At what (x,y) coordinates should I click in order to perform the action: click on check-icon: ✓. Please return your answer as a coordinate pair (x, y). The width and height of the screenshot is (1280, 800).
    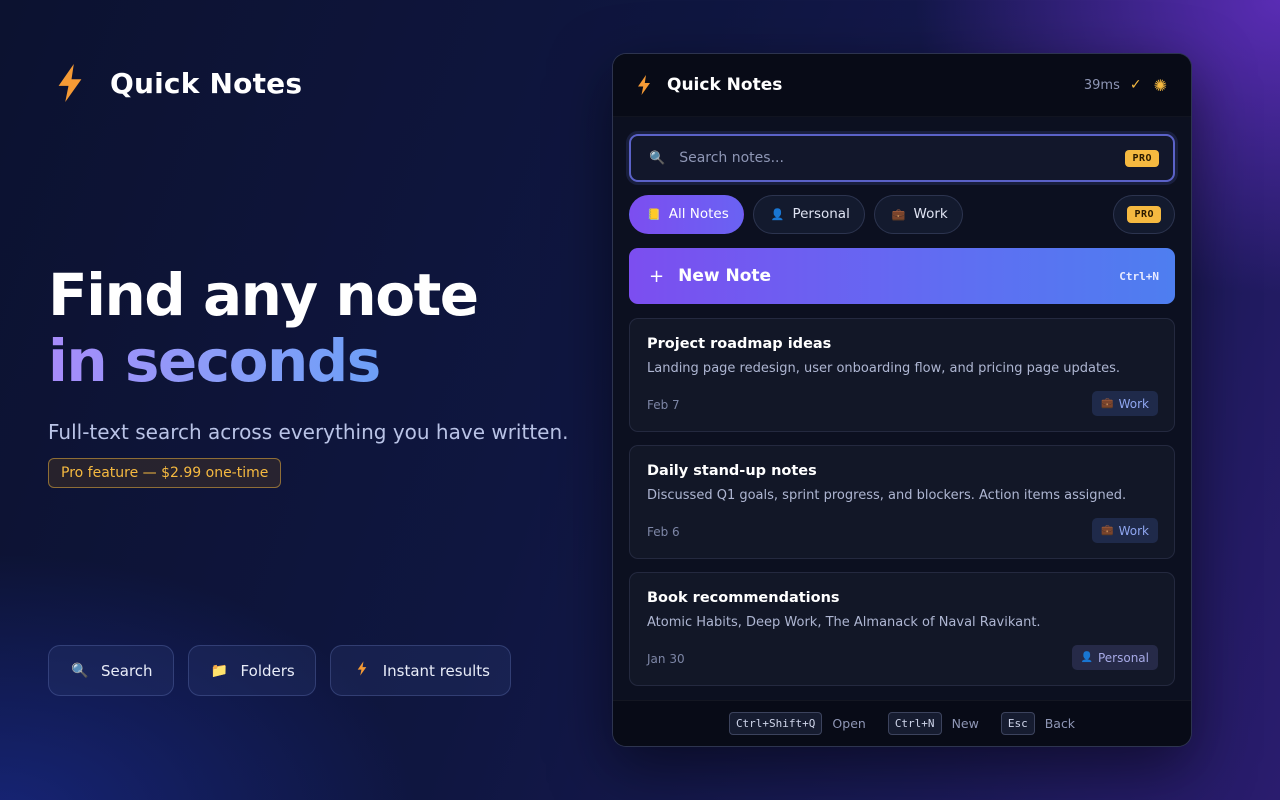
    Looking at the image, I should click on (1135, 85).